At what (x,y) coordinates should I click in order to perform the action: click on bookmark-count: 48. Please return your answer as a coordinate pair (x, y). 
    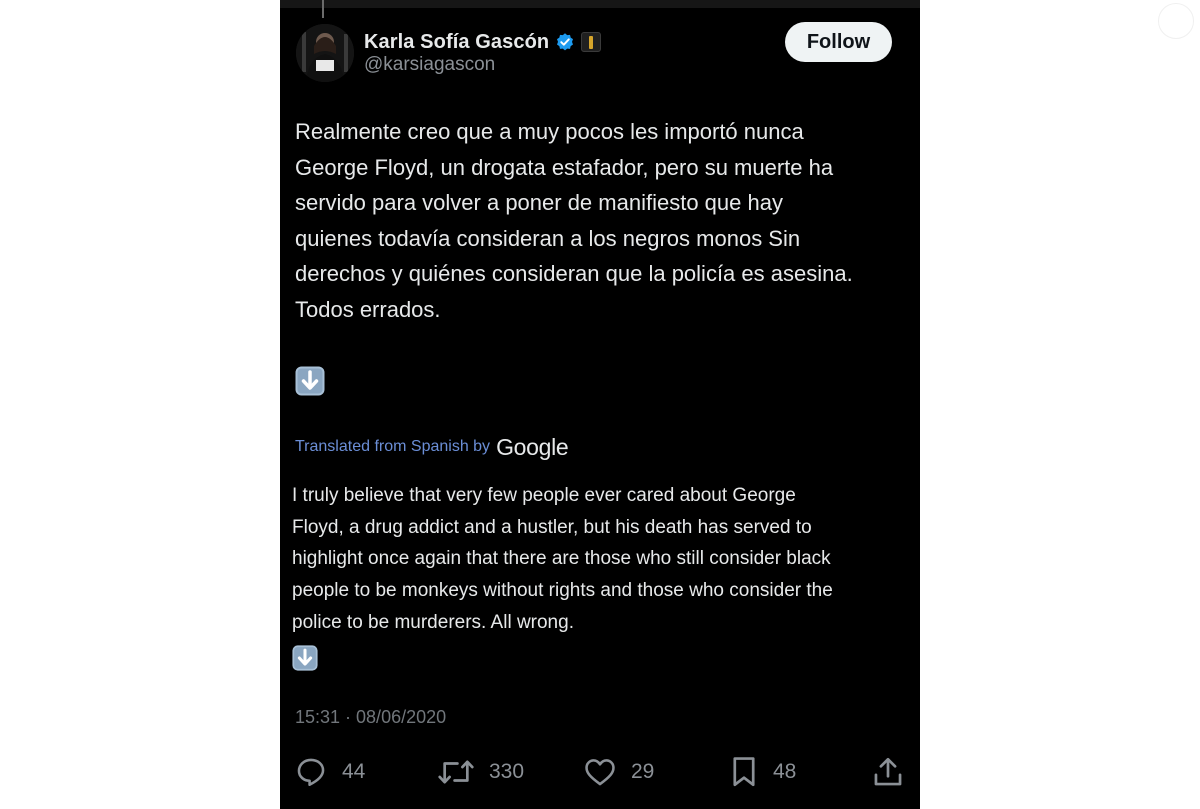
    Looking at the image, I should click on (785, 771).